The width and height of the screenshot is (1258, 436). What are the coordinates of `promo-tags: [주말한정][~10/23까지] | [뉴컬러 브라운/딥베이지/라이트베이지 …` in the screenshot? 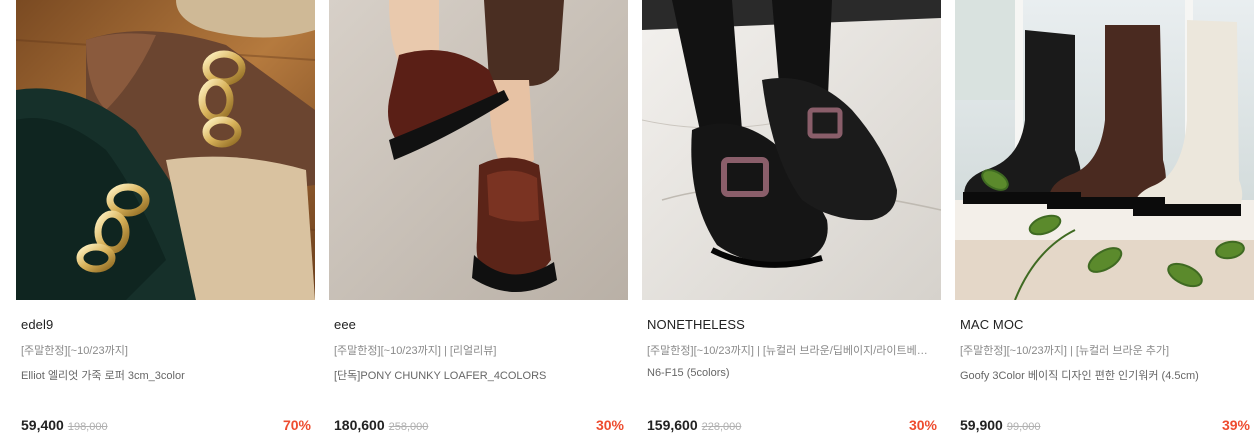 It's located at (792, 351).